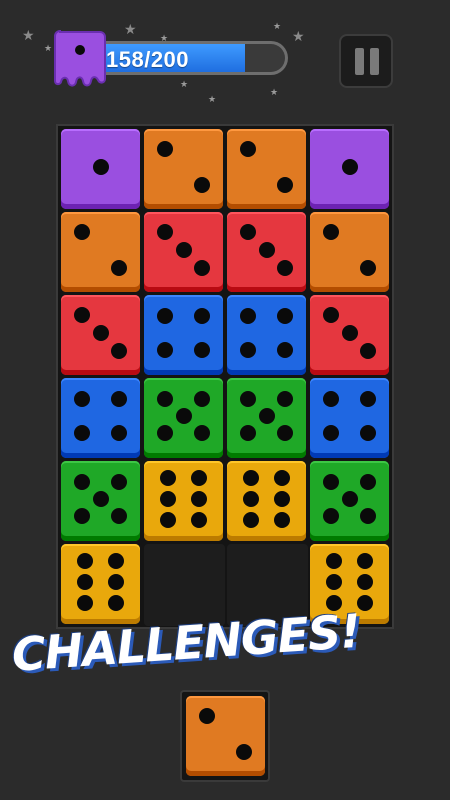  I want to click on pause-button, so click(366, 61).